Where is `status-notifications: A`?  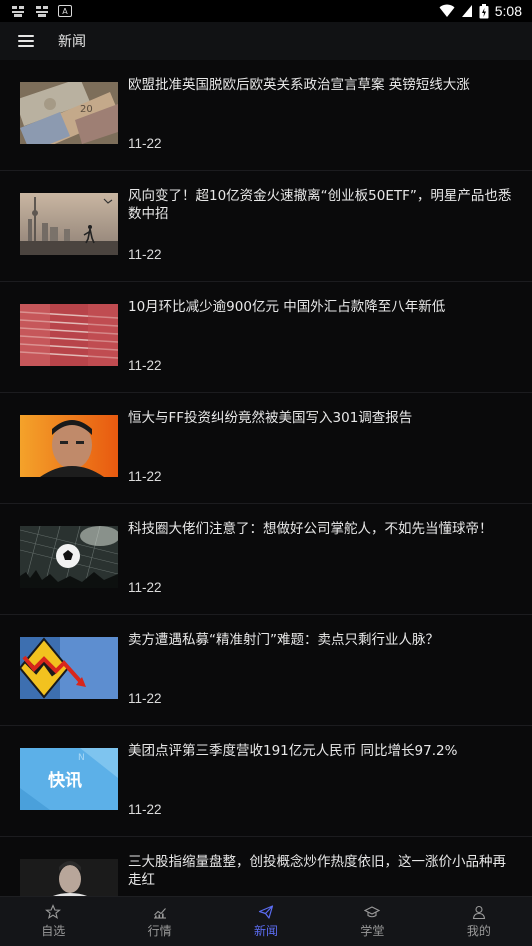
status-notifications: A is located at coordinates (41, 11).